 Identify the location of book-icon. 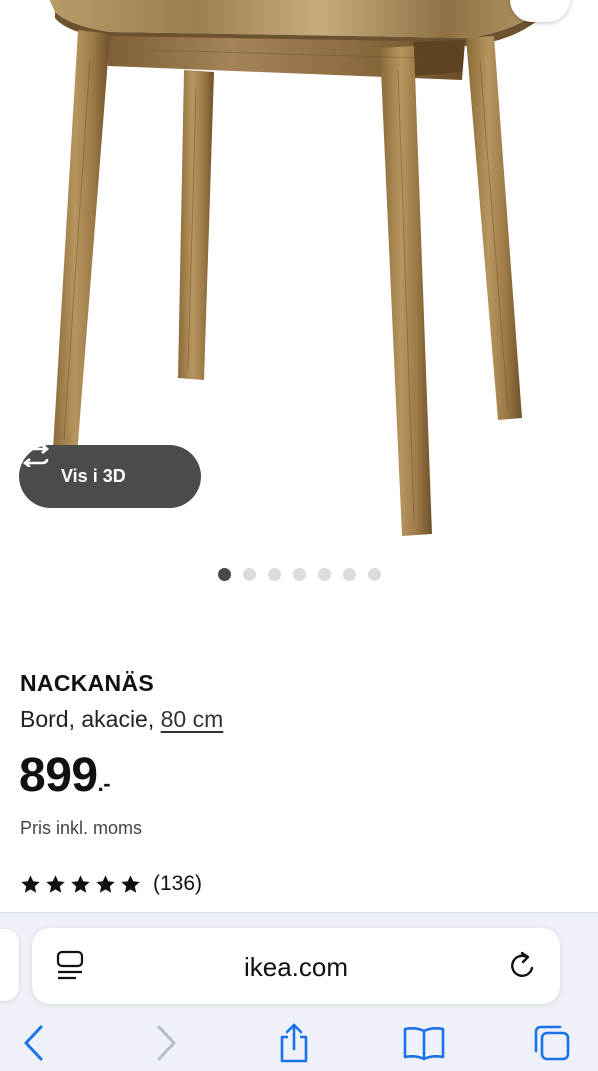
(424, 1044).